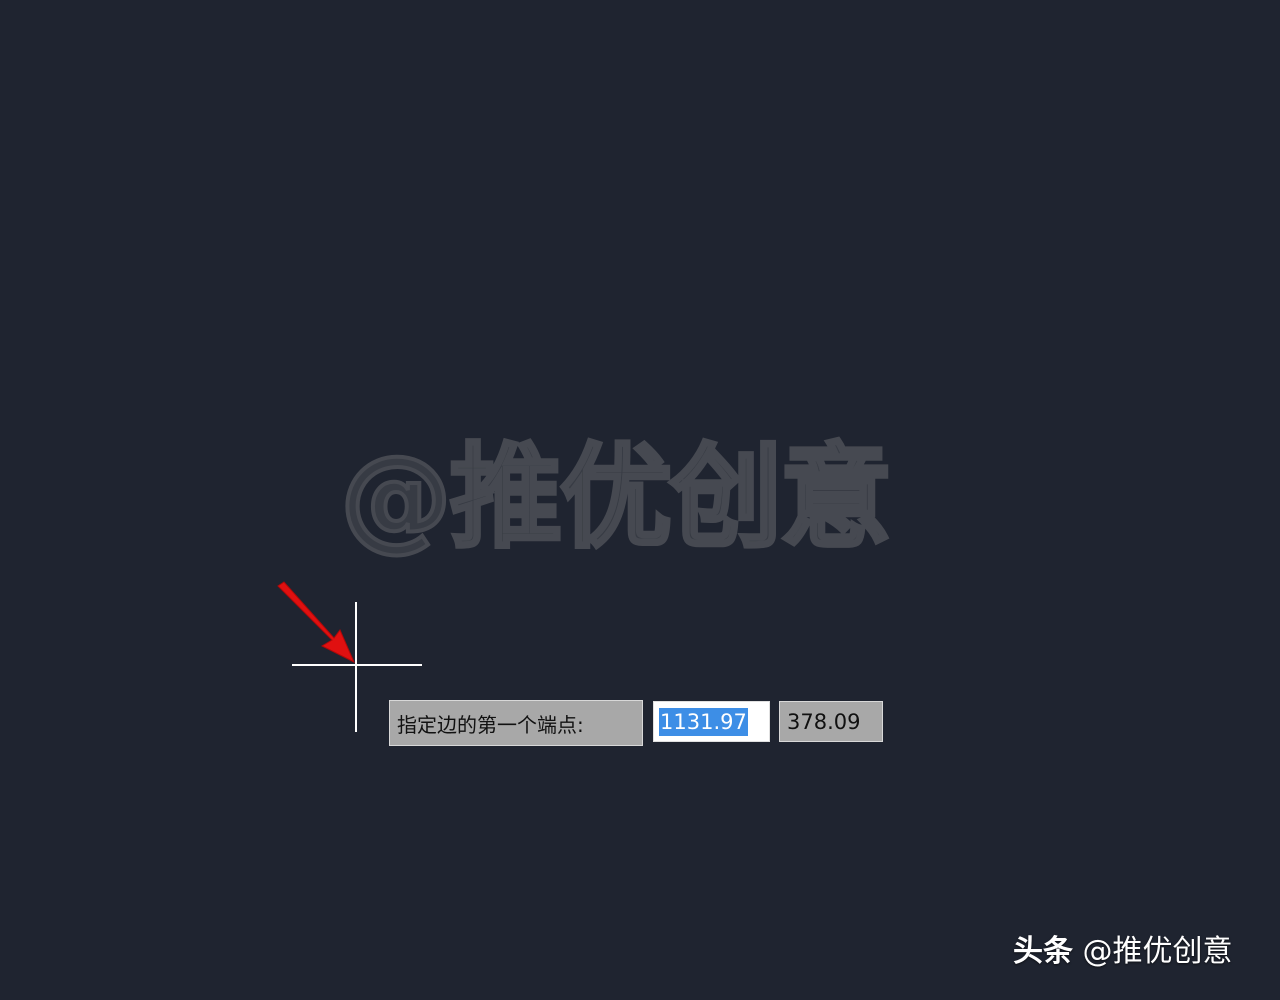 This screenshot has height=1000, width=1280. I want to click on x-coordinate-input: 1131.97, so click(711, 721).